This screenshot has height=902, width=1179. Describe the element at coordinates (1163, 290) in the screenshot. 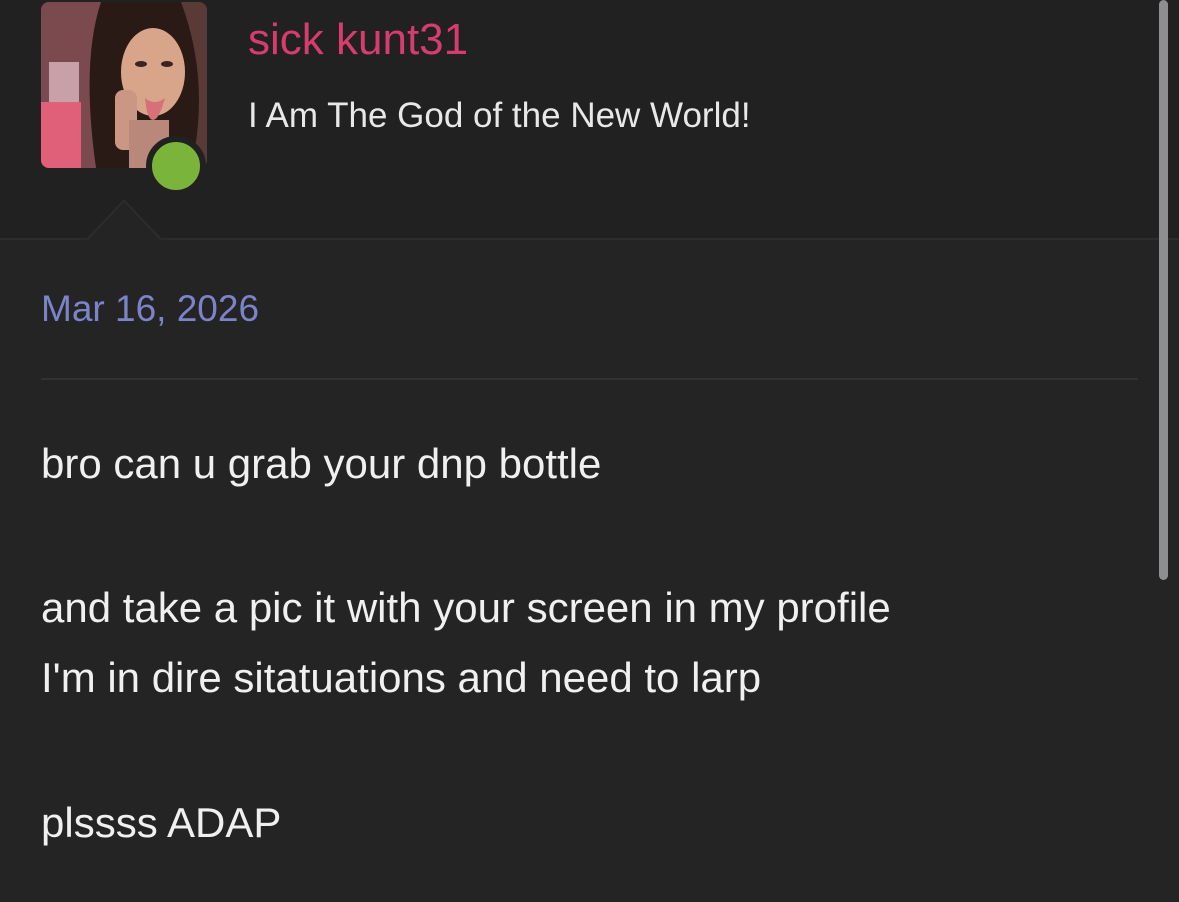

I see `scrollbar` at that location.